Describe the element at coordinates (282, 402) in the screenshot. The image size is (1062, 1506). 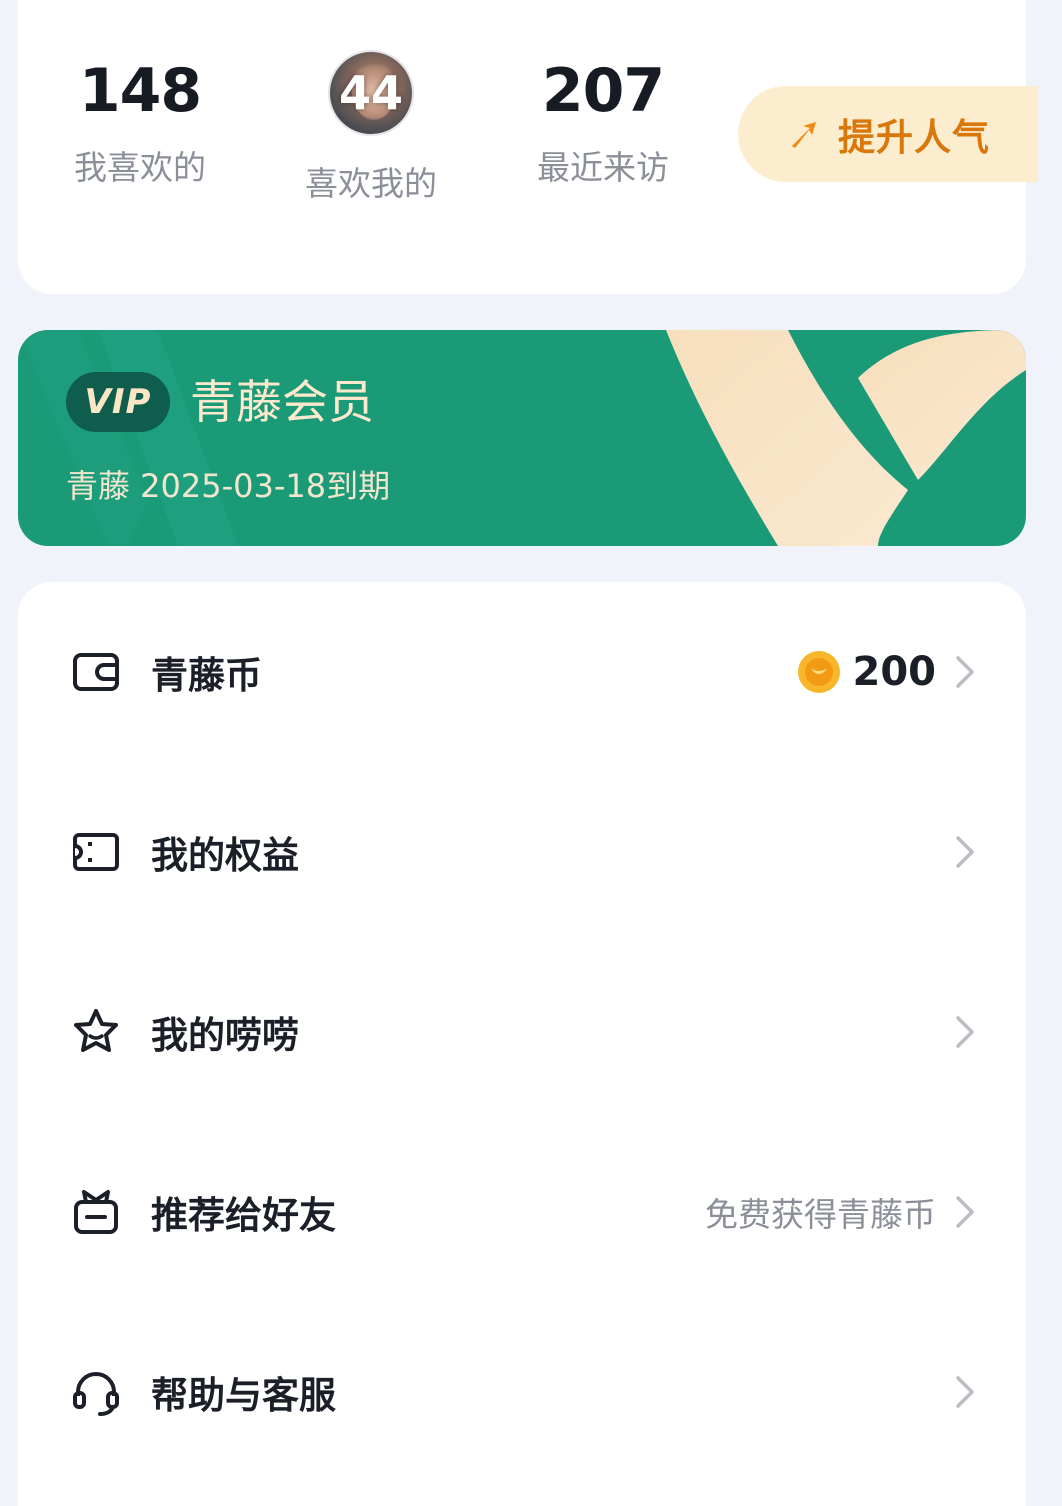
I see `vip-title: 青藤会员` at that location.